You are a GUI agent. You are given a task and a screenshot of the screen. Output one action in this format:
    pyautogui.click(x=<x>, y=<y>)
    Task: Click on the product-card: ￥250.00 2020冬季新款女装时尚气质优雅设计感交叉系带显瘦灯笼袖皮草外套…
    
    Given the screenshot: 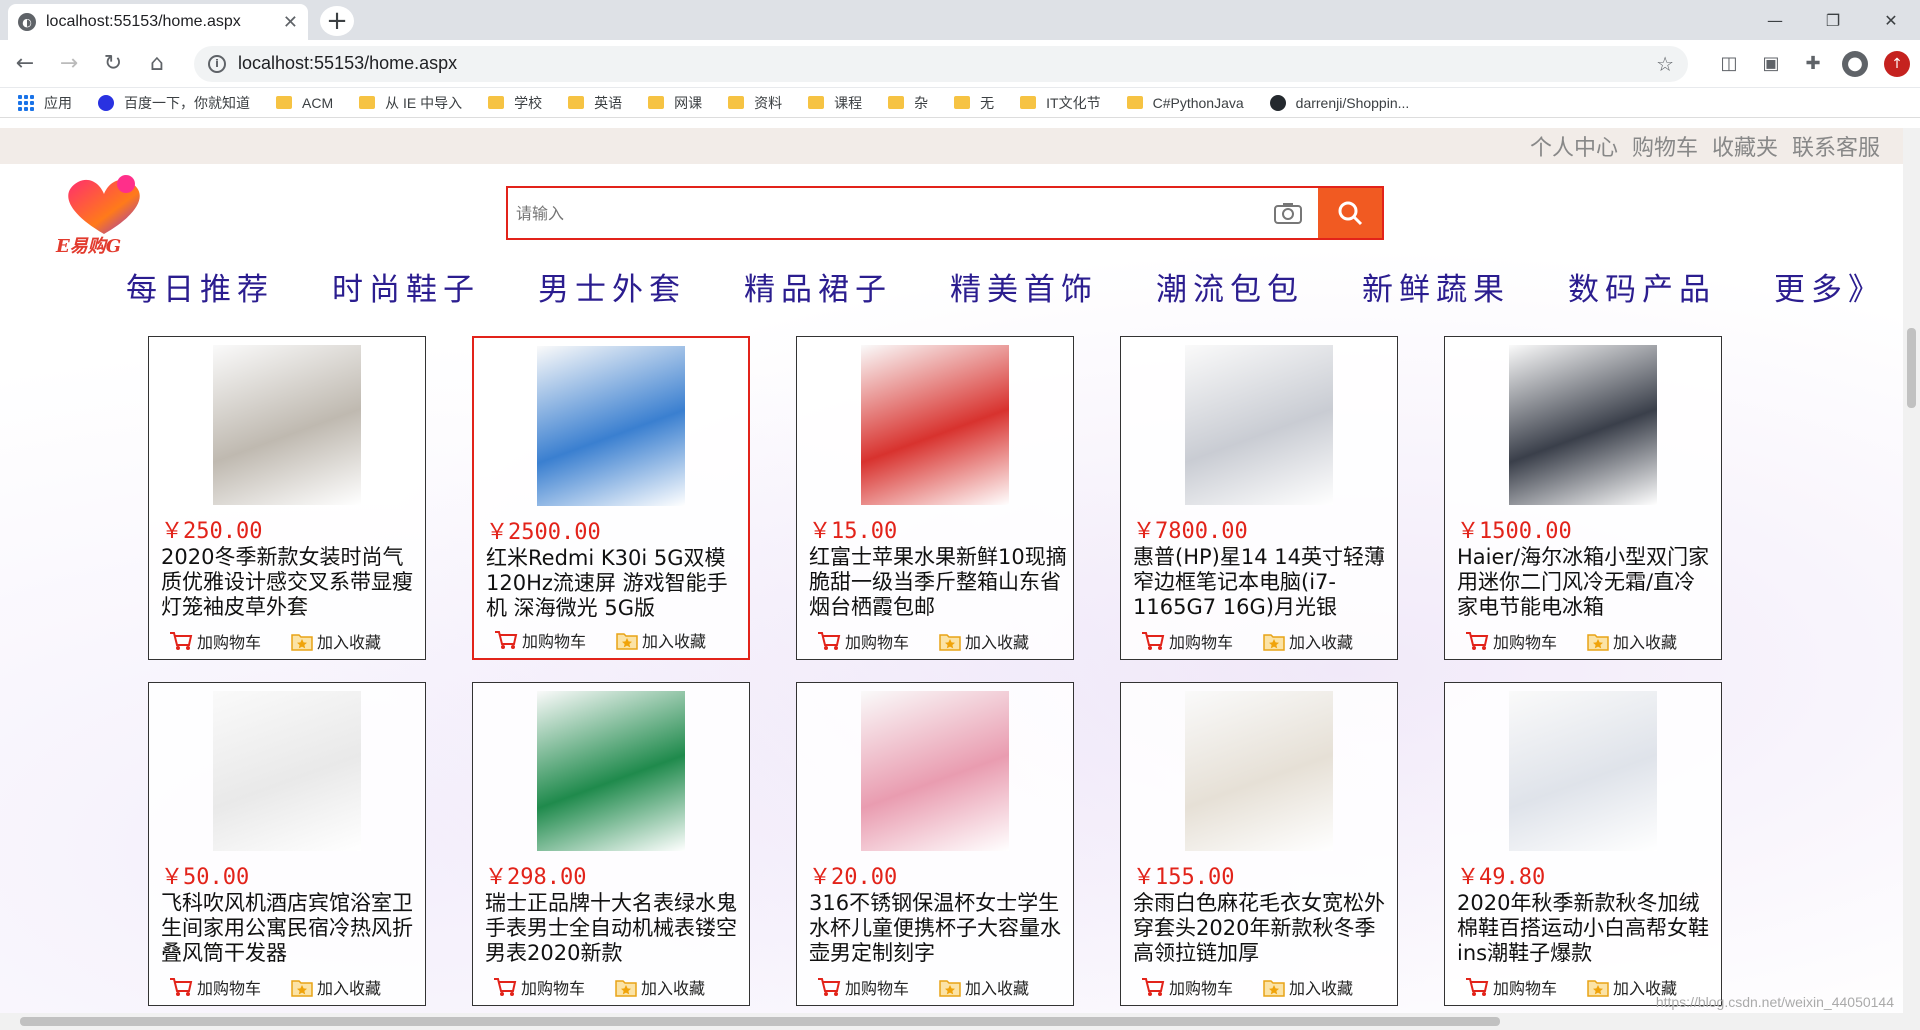 What is the action you would take?
    pyautogui.click(x=287, y=498)
    